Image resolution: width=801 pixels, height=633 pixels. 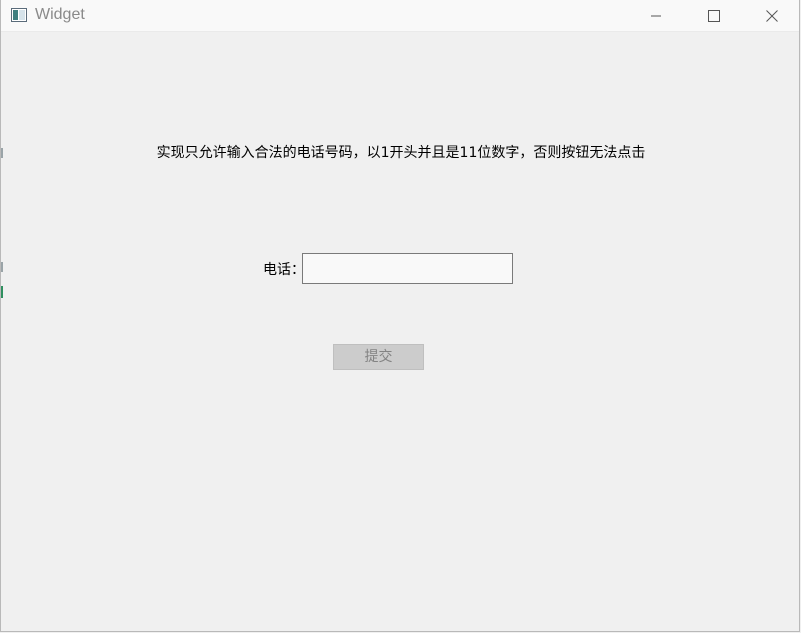 What do you see at coordinates (284, 270) in the screenshot?
I see `phone-label: 电话：` at bounding box center [284, 270].